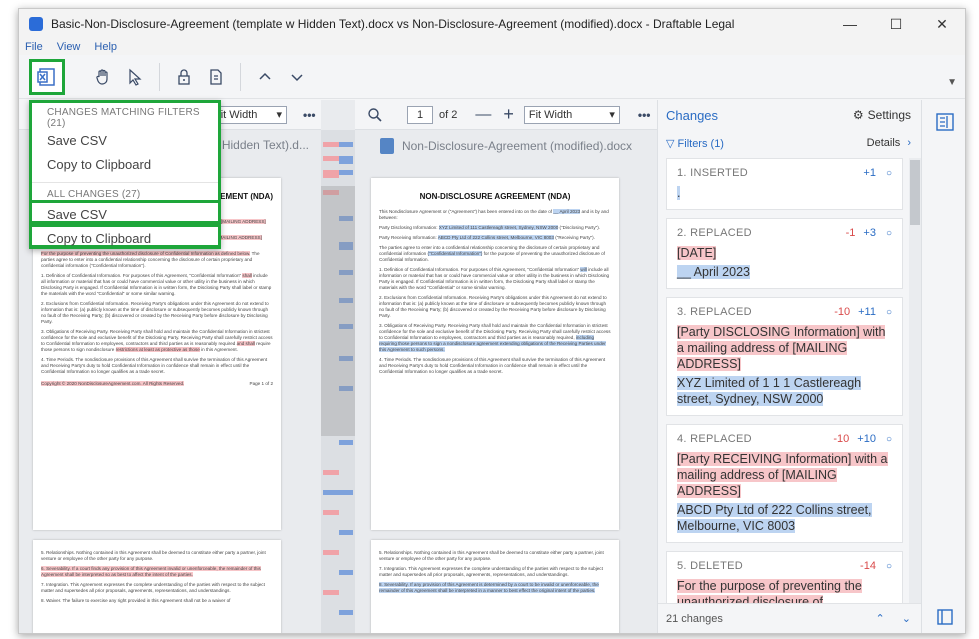  Describe the element at coordinates (712, 173) in the screenshot. I see `change-type: 1. INSERTED` at that location.